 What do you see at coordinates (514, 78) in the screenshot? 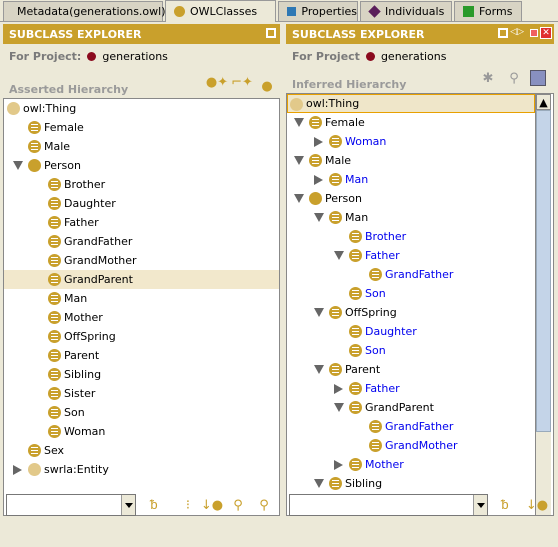
I see `find-icon: ⚲` at bounding box center [514, 78].